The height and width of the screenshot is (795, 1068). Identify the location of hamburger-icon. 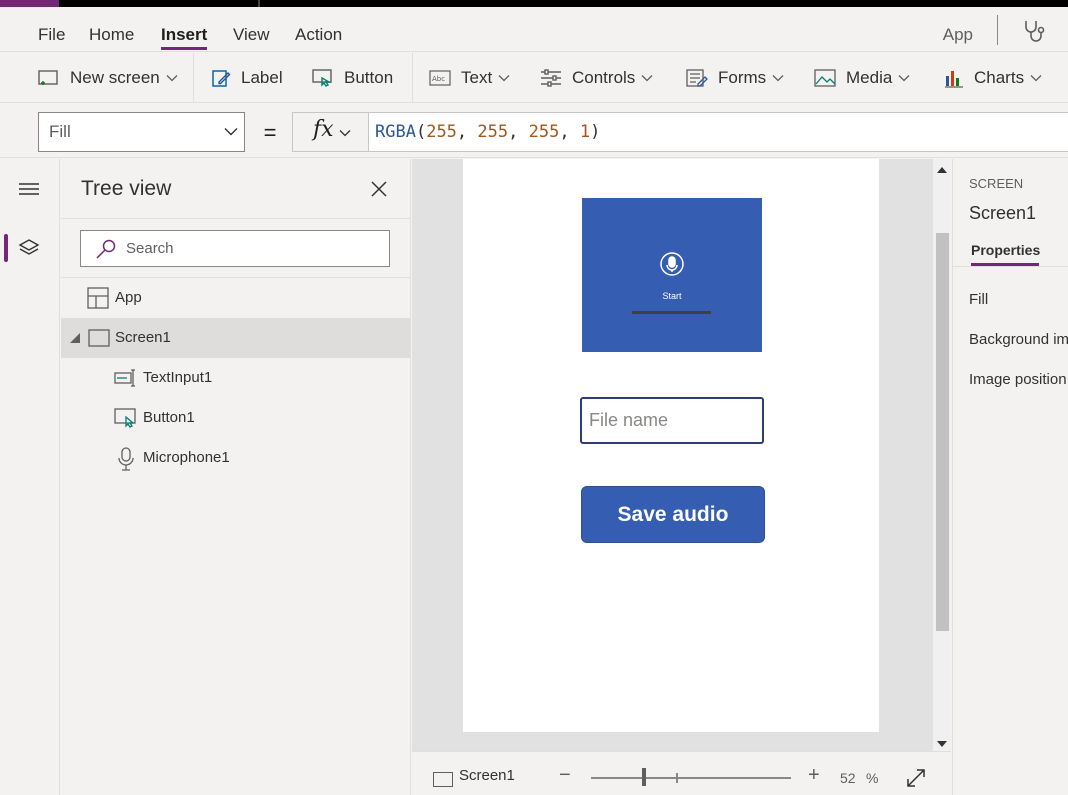
(29, 189).